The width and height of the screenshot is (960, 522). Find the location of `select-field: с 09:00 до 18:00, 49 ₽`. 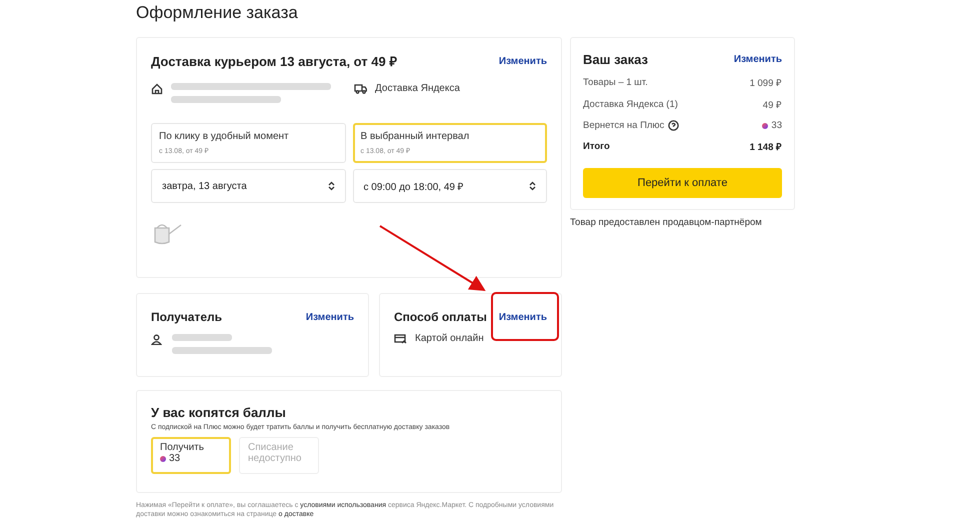

select-field: с 09:00 до 18:00, 49 ₽ is located at coordinates (449, 186).